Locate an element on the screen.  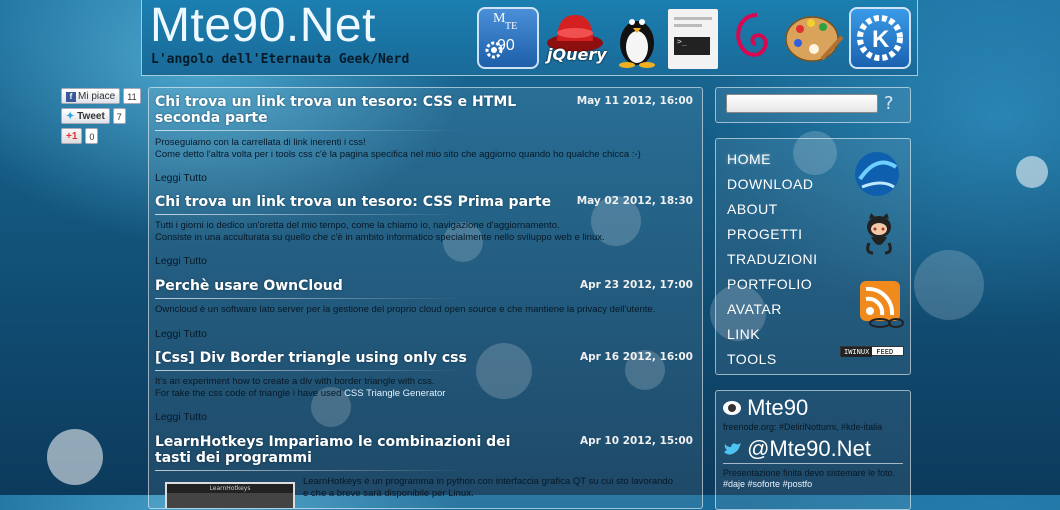
post-date: Apr 23 2012, 17:00 is located at coordinates (636, 285).